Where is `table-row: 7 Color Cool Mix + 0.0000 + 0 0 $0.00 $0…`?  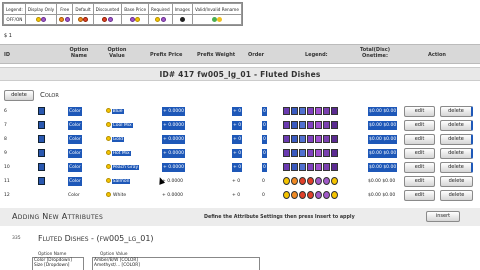
table-row: 7 Color Cool Mix + 0.0000 + 0 0 $0.00 $0… is located at coordinates (240, 125).